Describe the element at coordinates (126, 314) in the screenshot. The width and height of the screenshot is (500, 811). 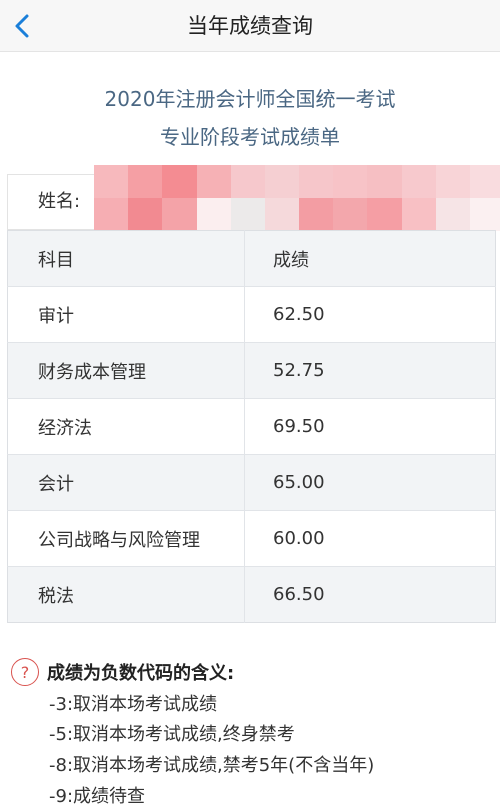
I see `subject-cell: 审计` at that location.